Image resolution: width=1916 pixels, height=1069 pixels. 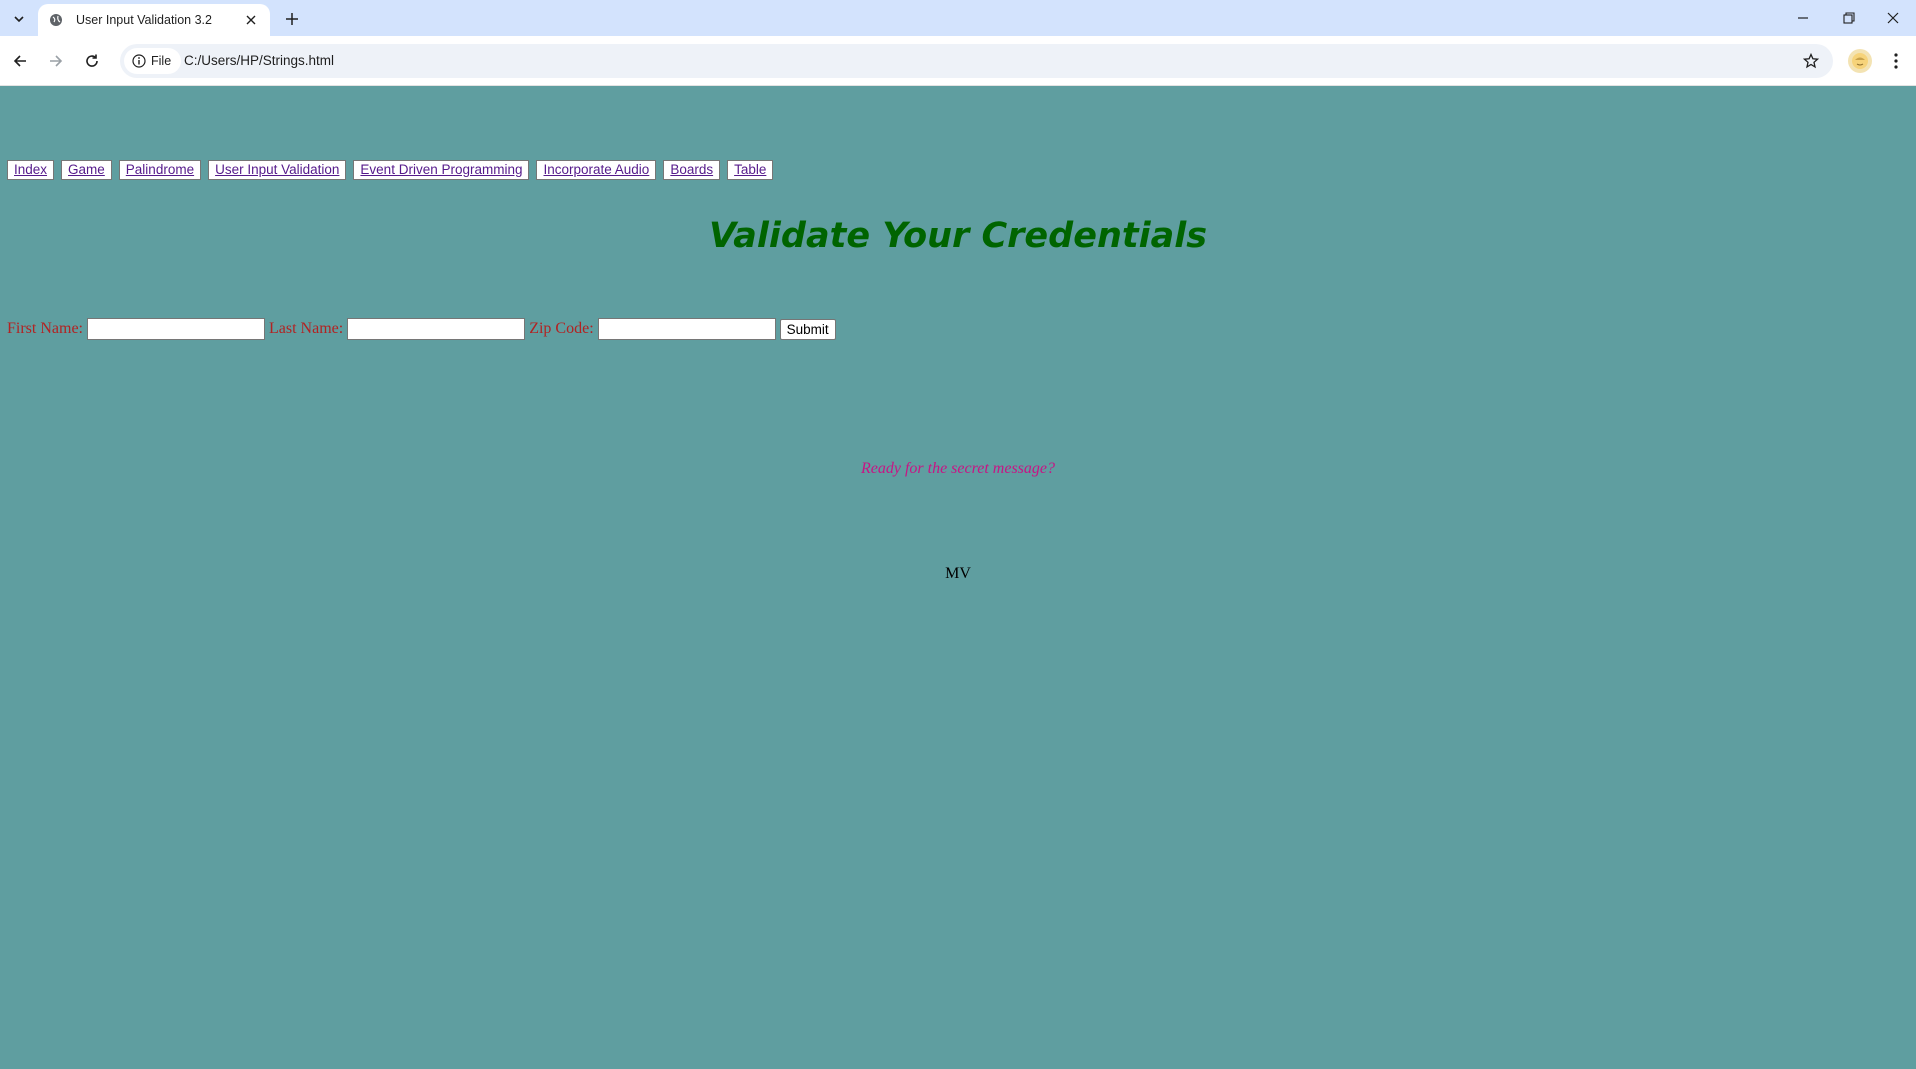 I want to click on nav-link-palindrome: Palindrome, so click(x=160, y=170).